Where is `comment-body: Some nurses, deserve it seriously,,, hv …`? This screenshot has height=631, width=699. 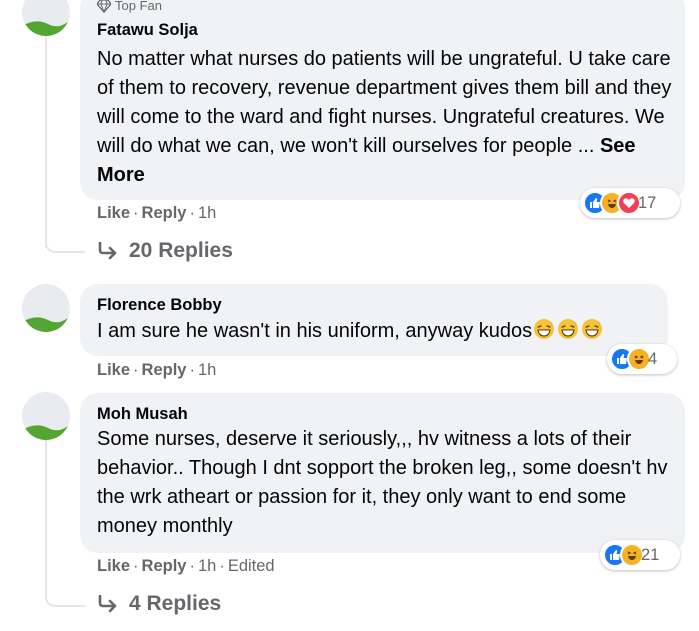 comment-body: Some nurses, deserve it seriously,,, hv … is located at coordinates (382, 482).